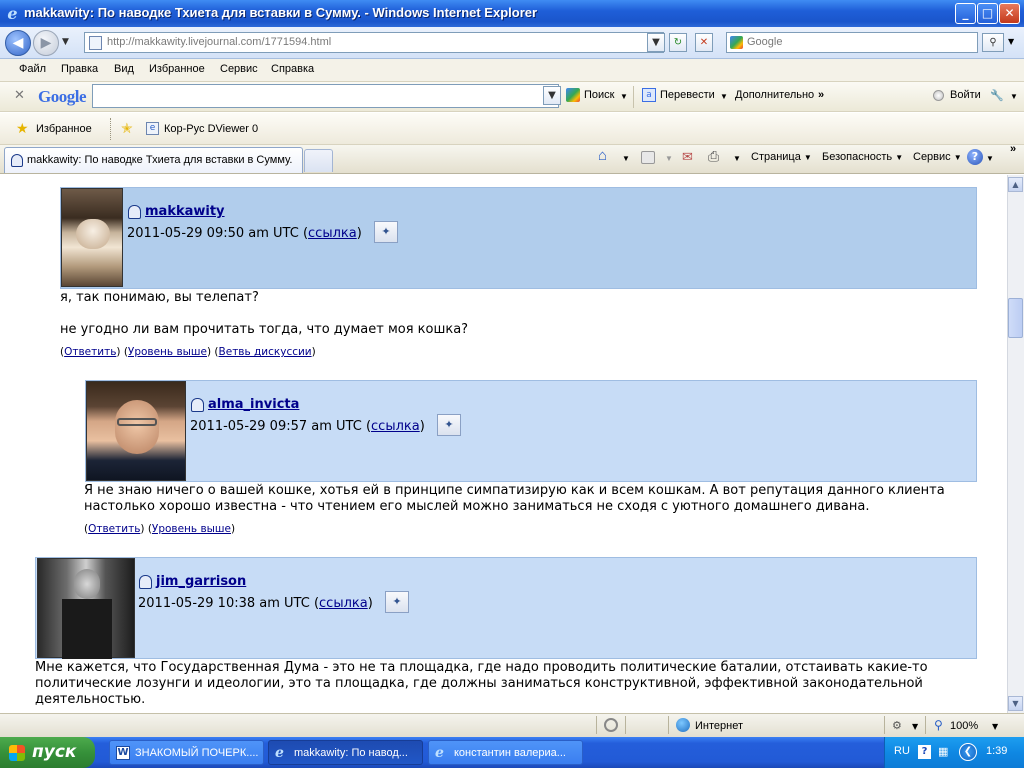  What do you see at coordinates (253, 404) in the screenshot?
I see `username-alma-invicta: alma_invicta` at bounding box center [253, 404].